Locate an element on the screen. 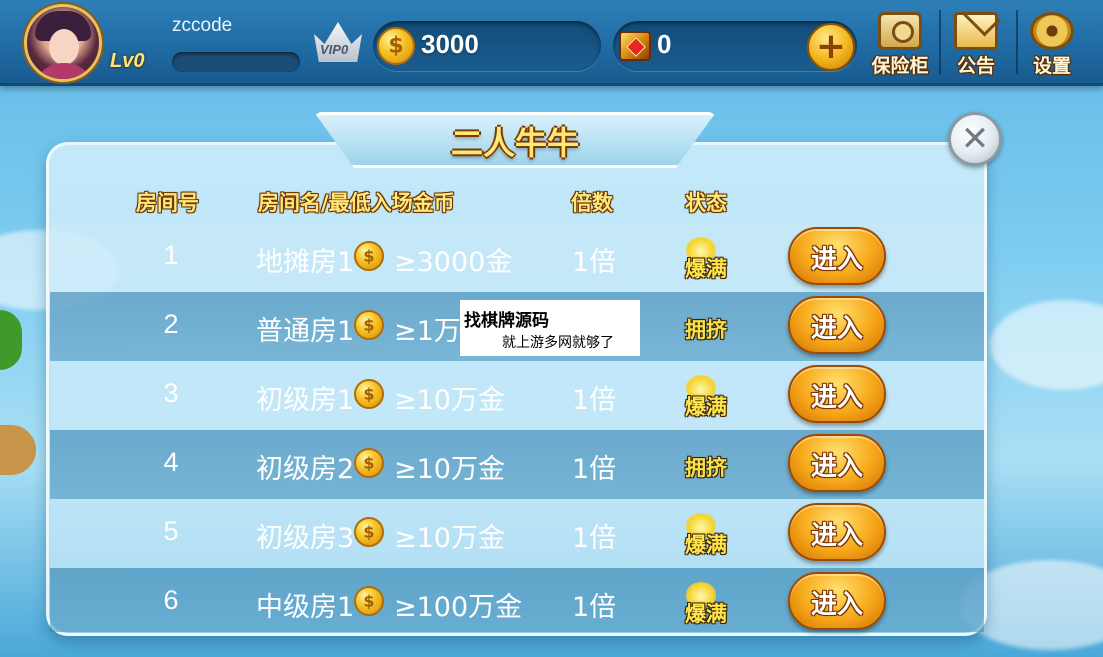 The image size is (1103, 657). table-header: 房间号 房间名/最低入场金币 倍数 状态 is located at coordinates (551, 202).